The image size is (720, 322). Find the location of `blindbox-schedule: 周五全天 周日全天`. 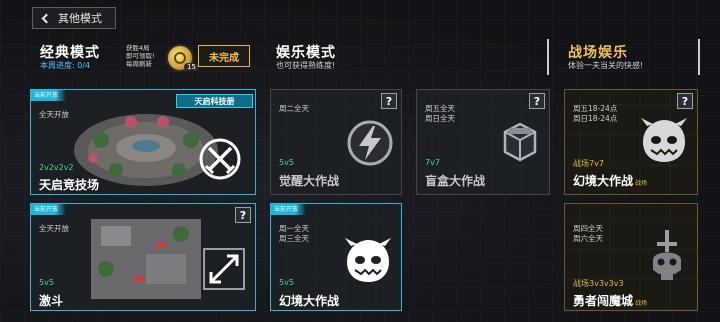

blindbox-schedule: 周五全天 周日全天 is located at coordinates (440, 114).